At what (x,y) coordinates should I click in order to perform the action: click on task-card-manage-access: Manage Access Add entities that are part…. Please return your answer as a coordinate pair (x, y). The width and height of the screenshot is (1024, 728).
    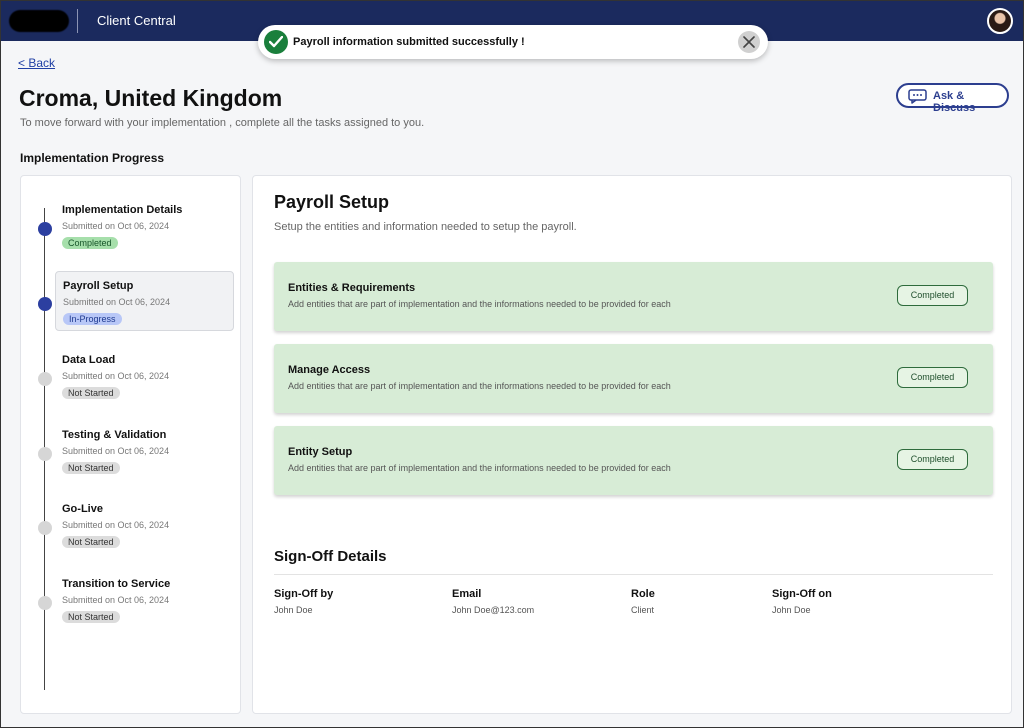
    Looking at the image, I should click on (633, 378).